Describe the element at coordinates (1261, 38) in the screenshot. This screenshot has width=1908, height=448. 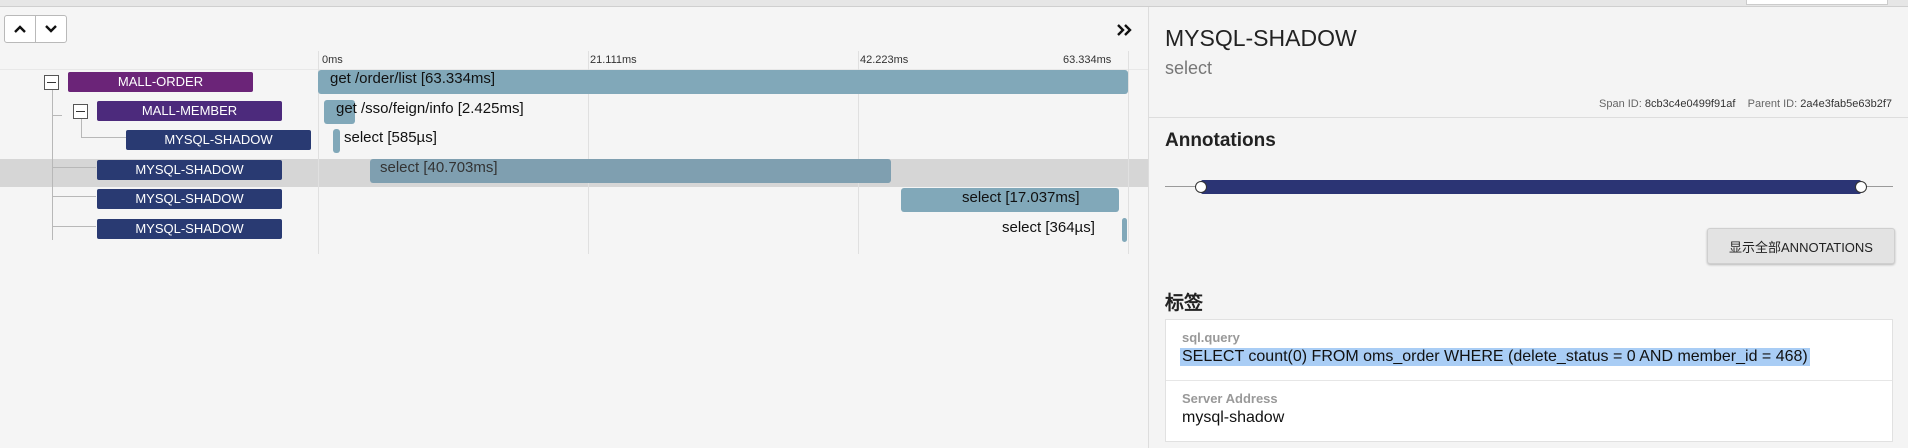
I see `detail-service-name: MYSQL-SHADOW` at that location.